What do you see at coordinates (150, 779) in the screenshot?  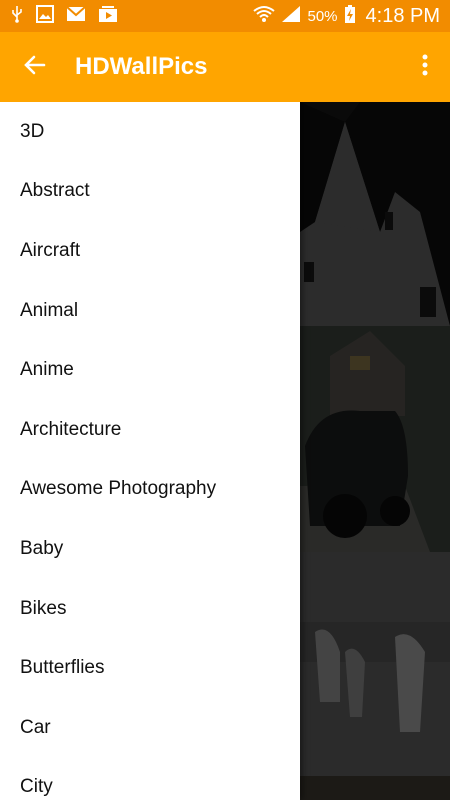 I see `drawer-item-city: City` at bounding box center [150, 779].